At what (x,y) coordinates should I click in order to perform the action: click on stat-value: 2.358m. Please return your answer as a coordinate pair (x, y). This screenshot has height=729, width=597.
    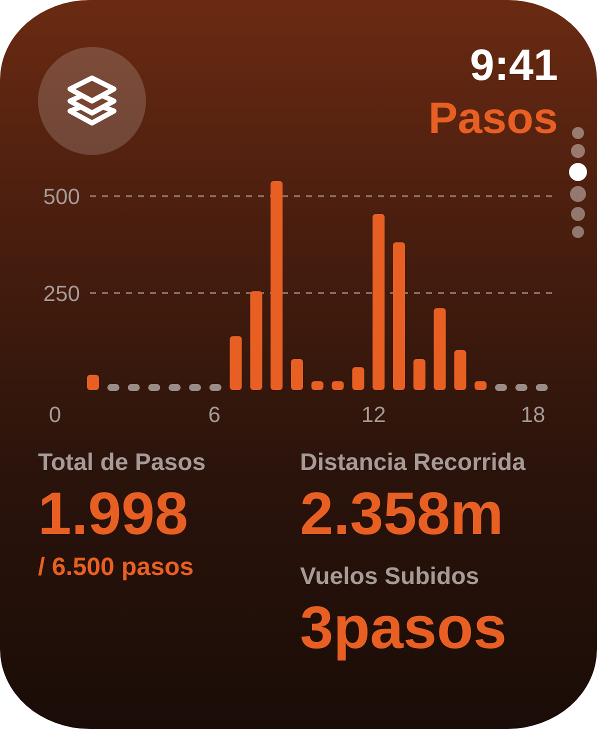
    Looking at the image, I should click on (402, 514).